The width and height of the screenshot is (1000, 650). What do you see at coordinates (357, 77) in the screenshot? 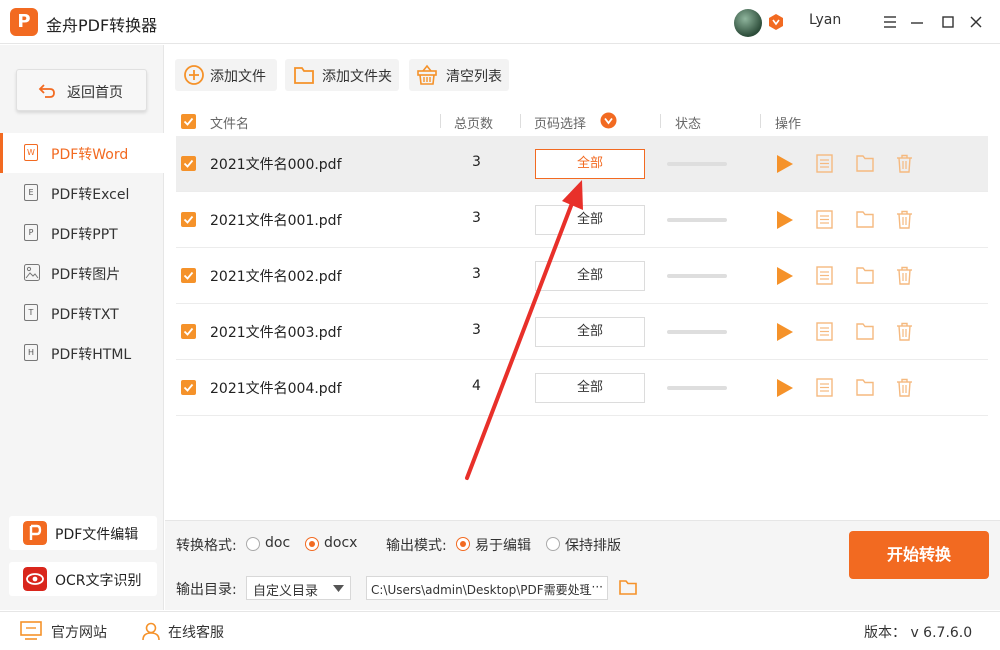
I see `add-folder-label: 添加文件夹` at bounding box center [357, 77].